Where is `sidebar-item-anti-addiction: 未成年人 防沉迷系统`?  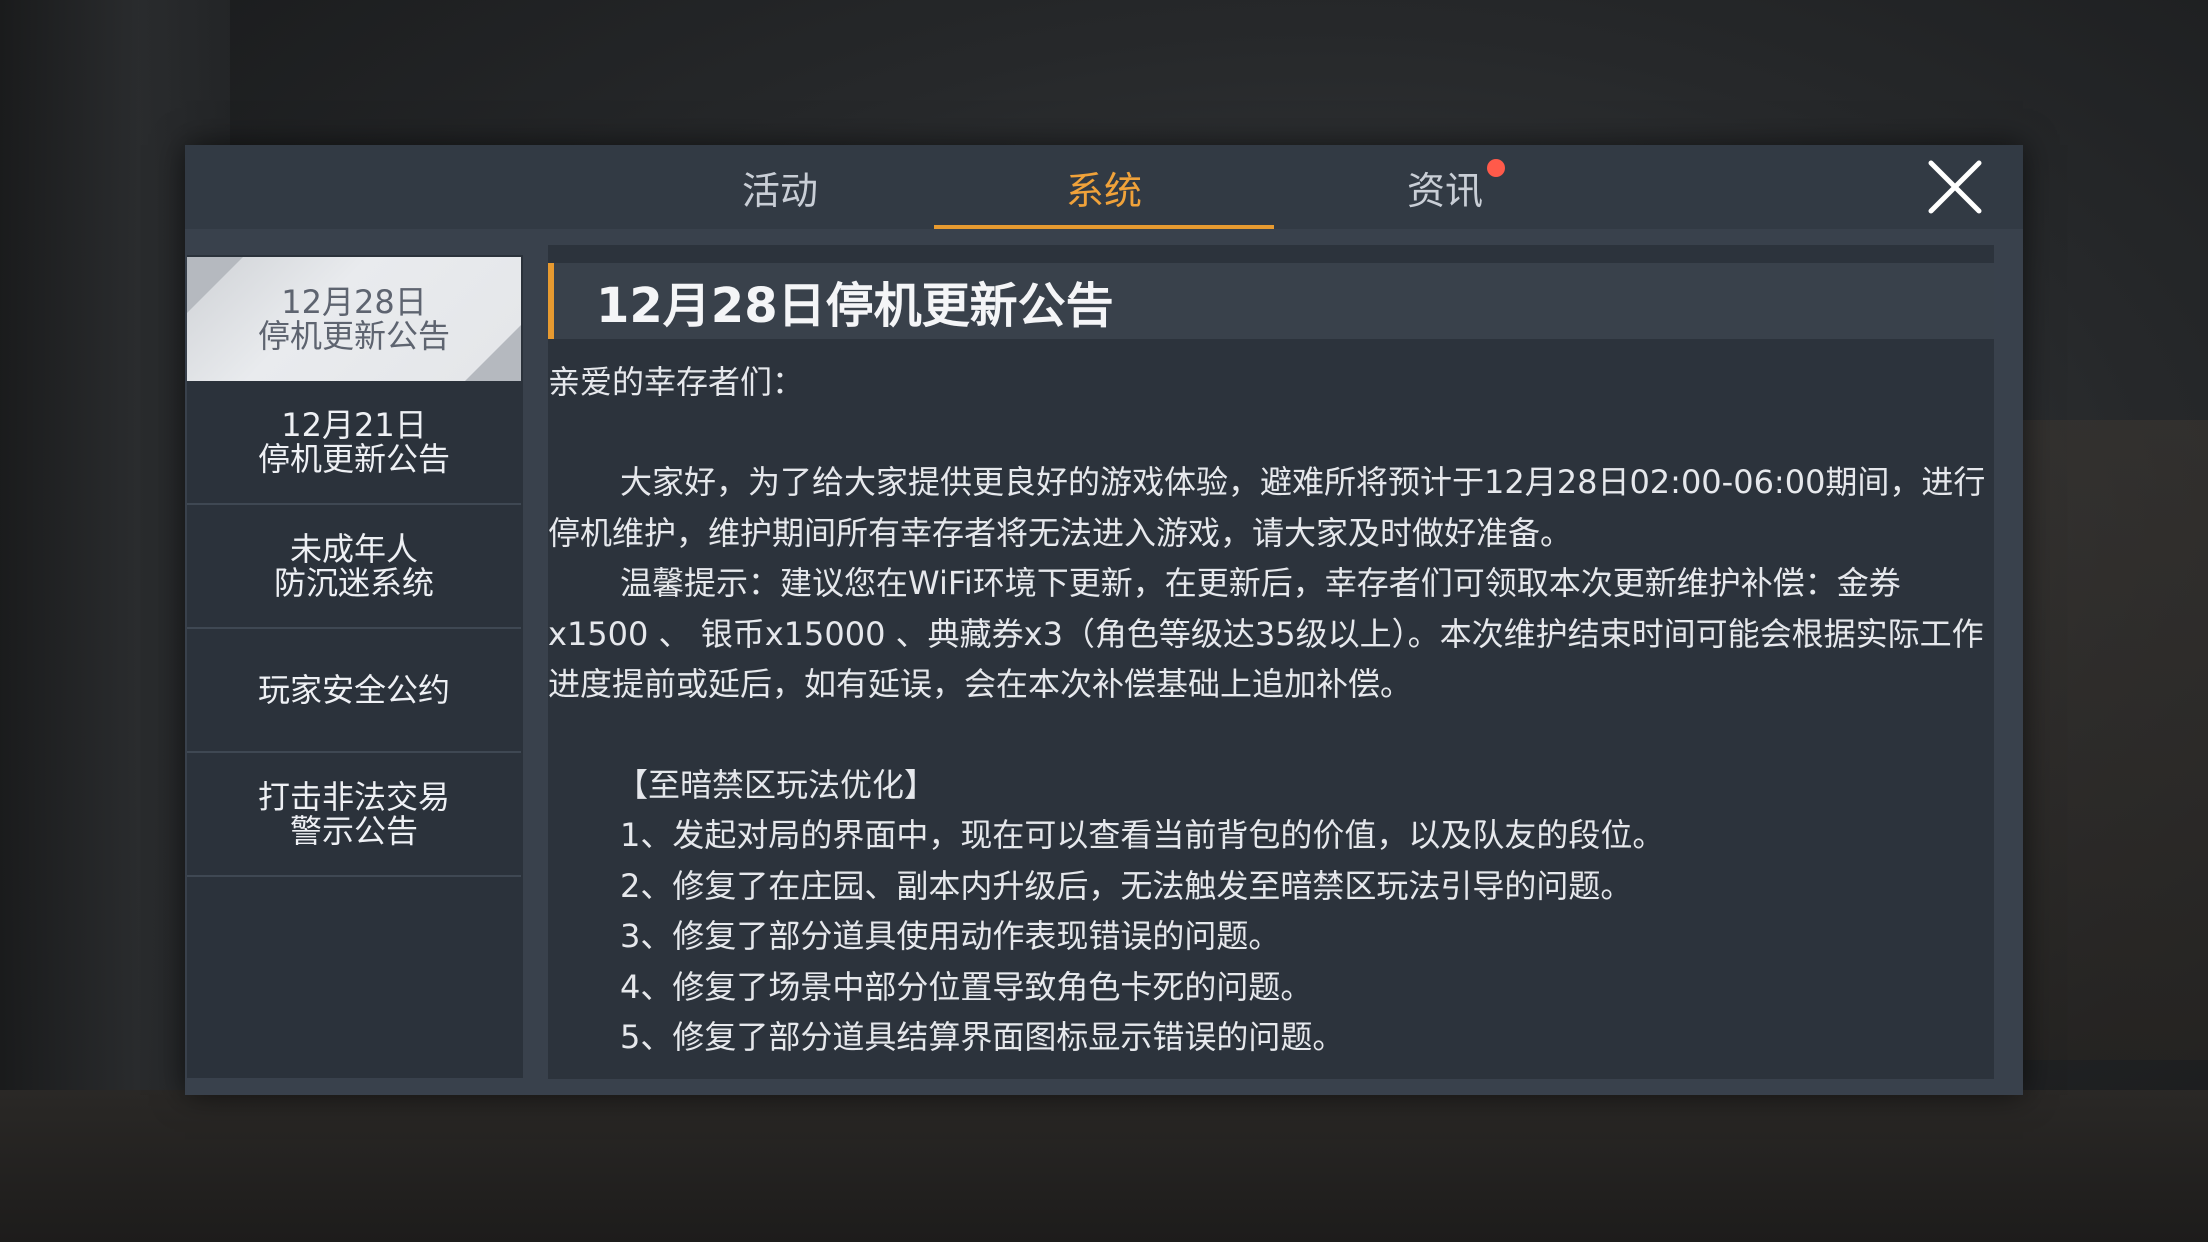
sidebar-item-anti-addiction: 未成年人 防沉迷系统 is located at coordinates (354, 567).